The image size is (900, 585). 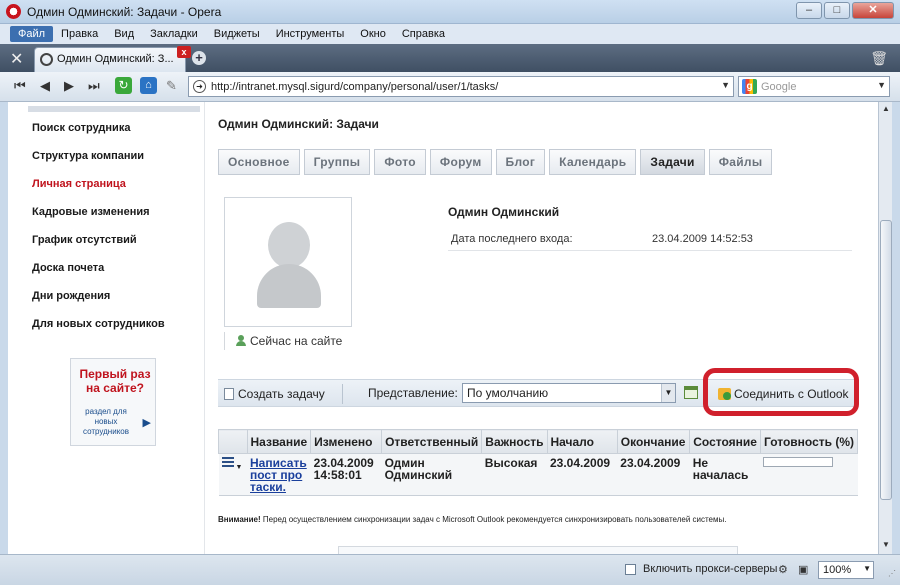 I want to click on back-icon: ◀, so click(x=45, y=86).